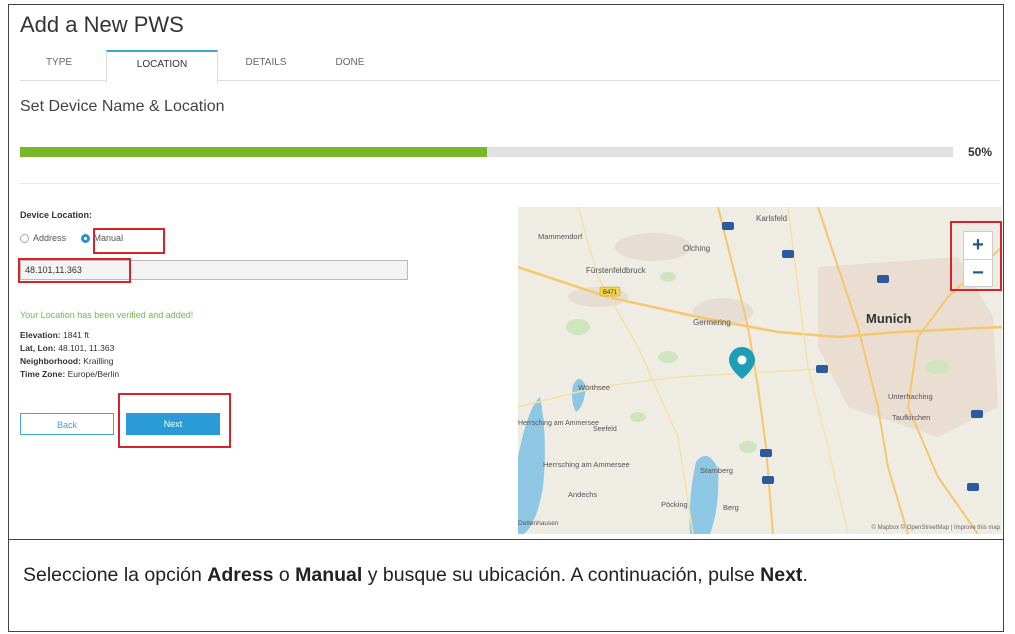 The height and width of the screenshot is (634, 1015). What do you see at coordinates (558, 423) in the screenshot?
I see `map-label-herrsching-a: Herrsching am Ammersee` at bounding box center [558, 423].